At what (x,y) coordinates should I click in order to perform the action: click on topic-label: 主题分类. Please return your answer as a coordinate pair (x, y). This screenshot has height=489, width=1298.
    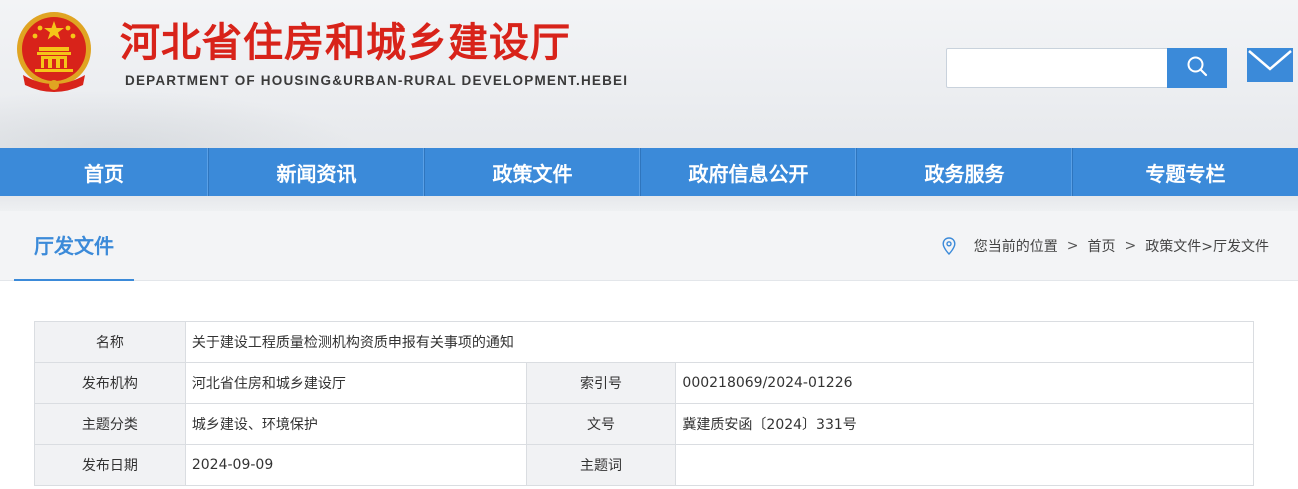
    Looking at the image, I should click on (110, 424).